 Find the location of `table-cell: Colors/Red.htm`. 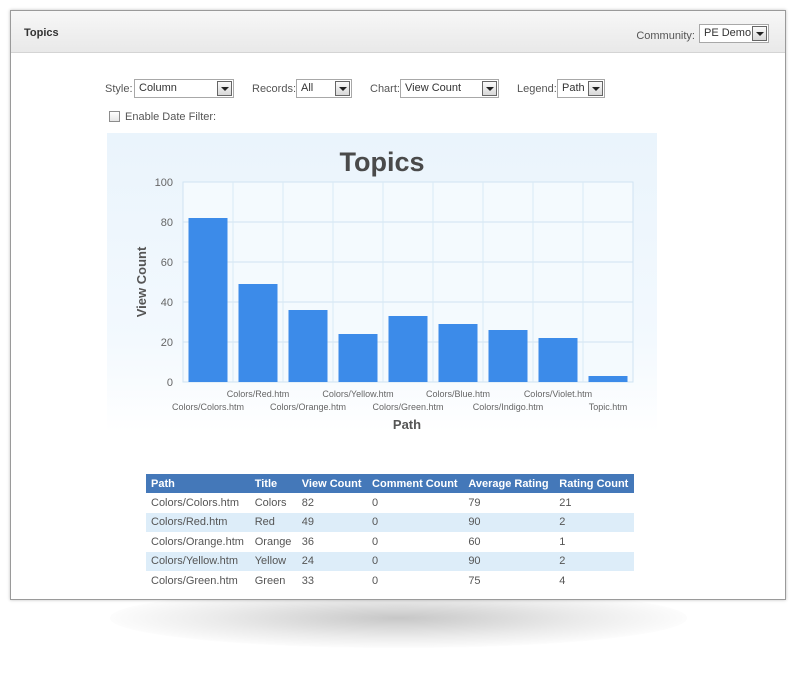

table-cell: Colors/Red.htm is located at coordinates (198, 522).